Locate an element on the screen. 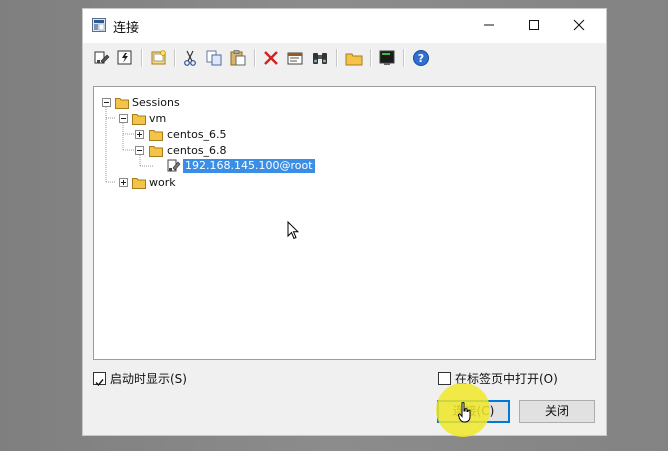 This screenshot has width=668, height=451. close-icon is located at coordinates (579, 25).